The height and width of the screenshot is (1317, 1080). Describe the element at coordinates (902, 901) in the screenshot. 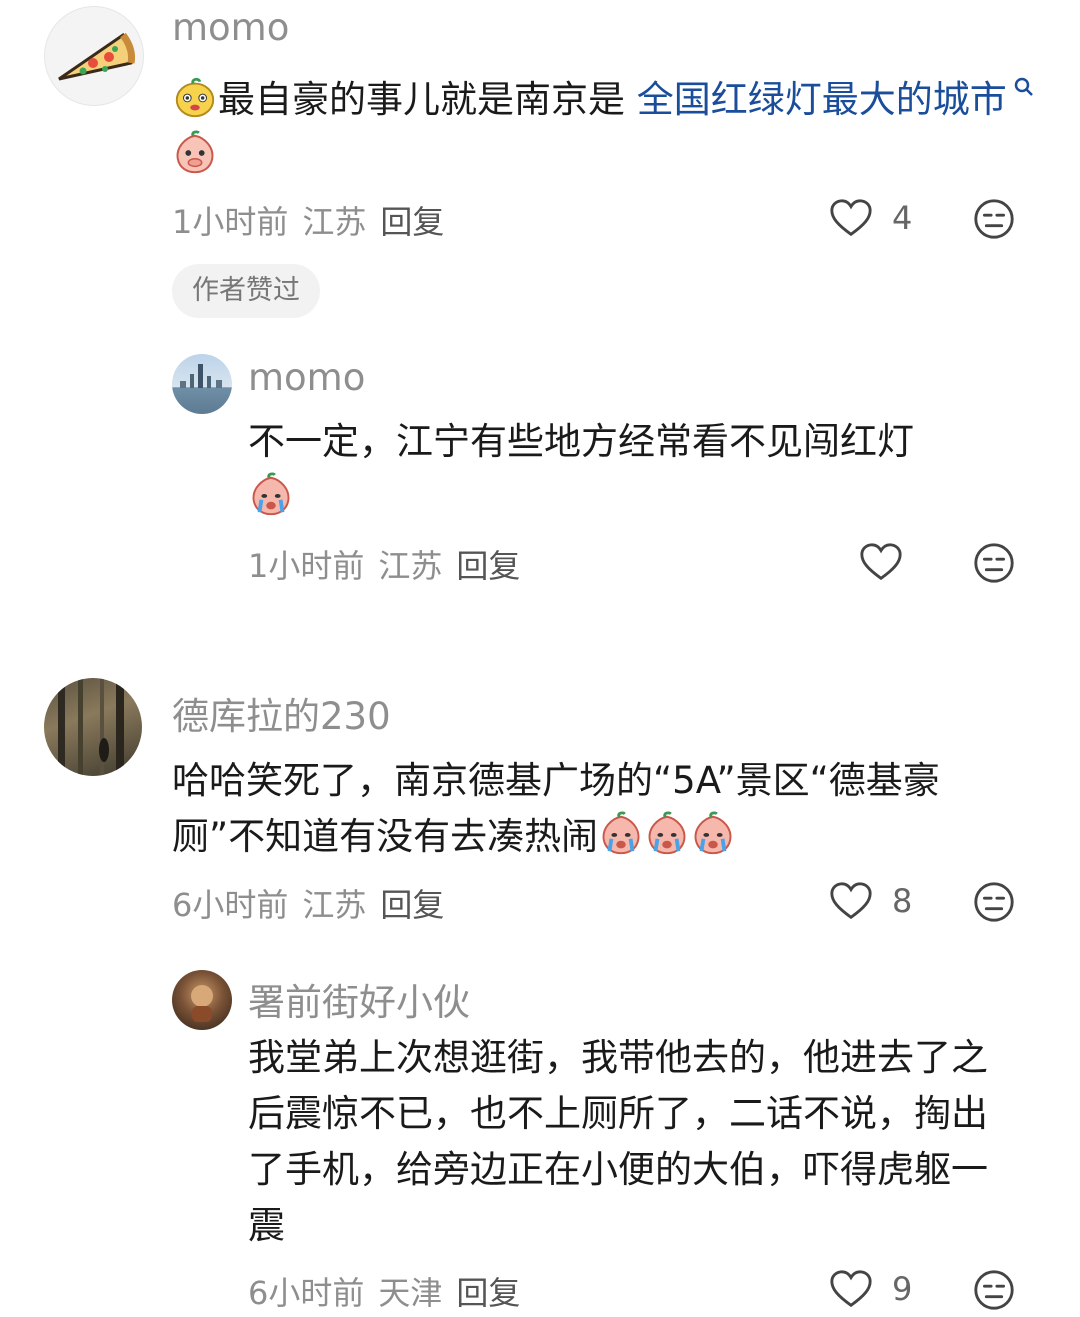

I see `like-count: 8` at that location.